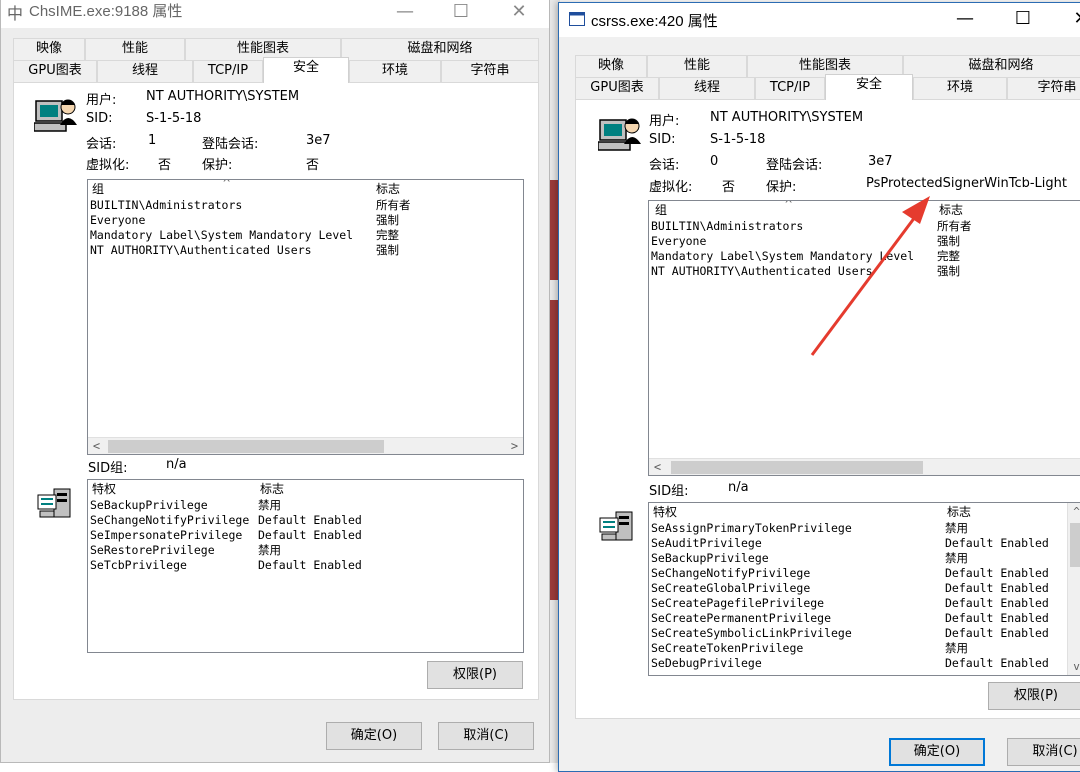 The width and height of the screenshot is (1080, 772). I want to click on arrow-head, so click(916, 210).